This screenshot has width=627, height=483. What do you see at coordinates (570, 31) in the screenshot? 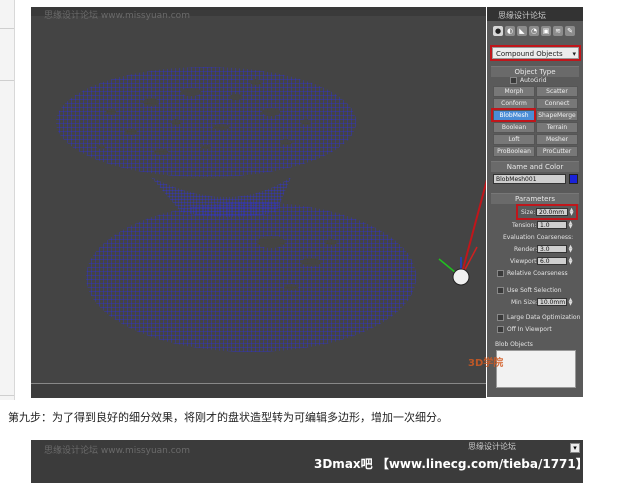
I see `utilities-tab-icon: ✎` at bounding box center [570, 31].